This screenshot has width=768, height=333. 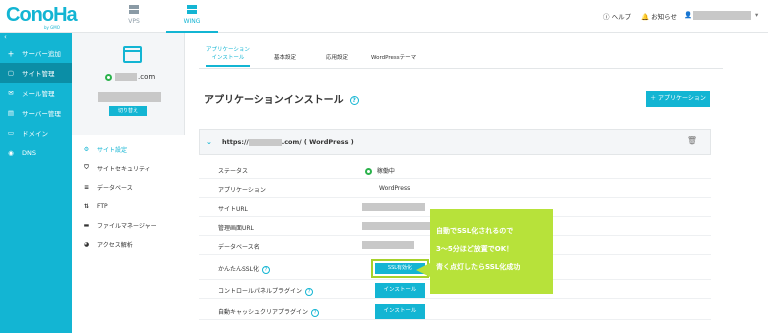 I want to click on menu-label: サイト設定, so click(x=112, y=150).